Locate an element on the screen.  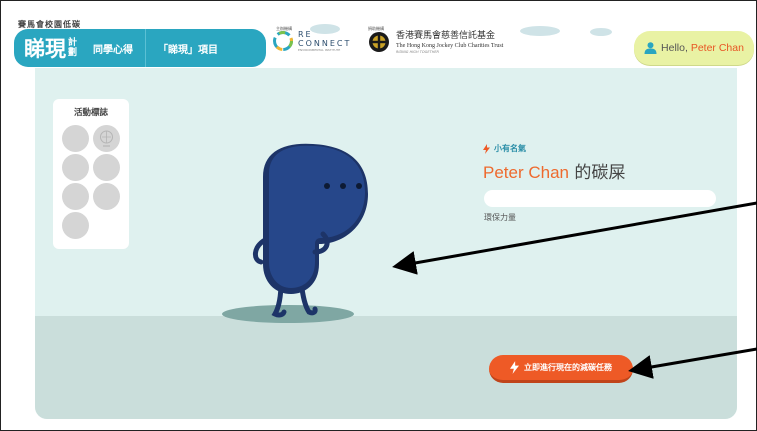
nav-divider is located at coordinates (146, 48).